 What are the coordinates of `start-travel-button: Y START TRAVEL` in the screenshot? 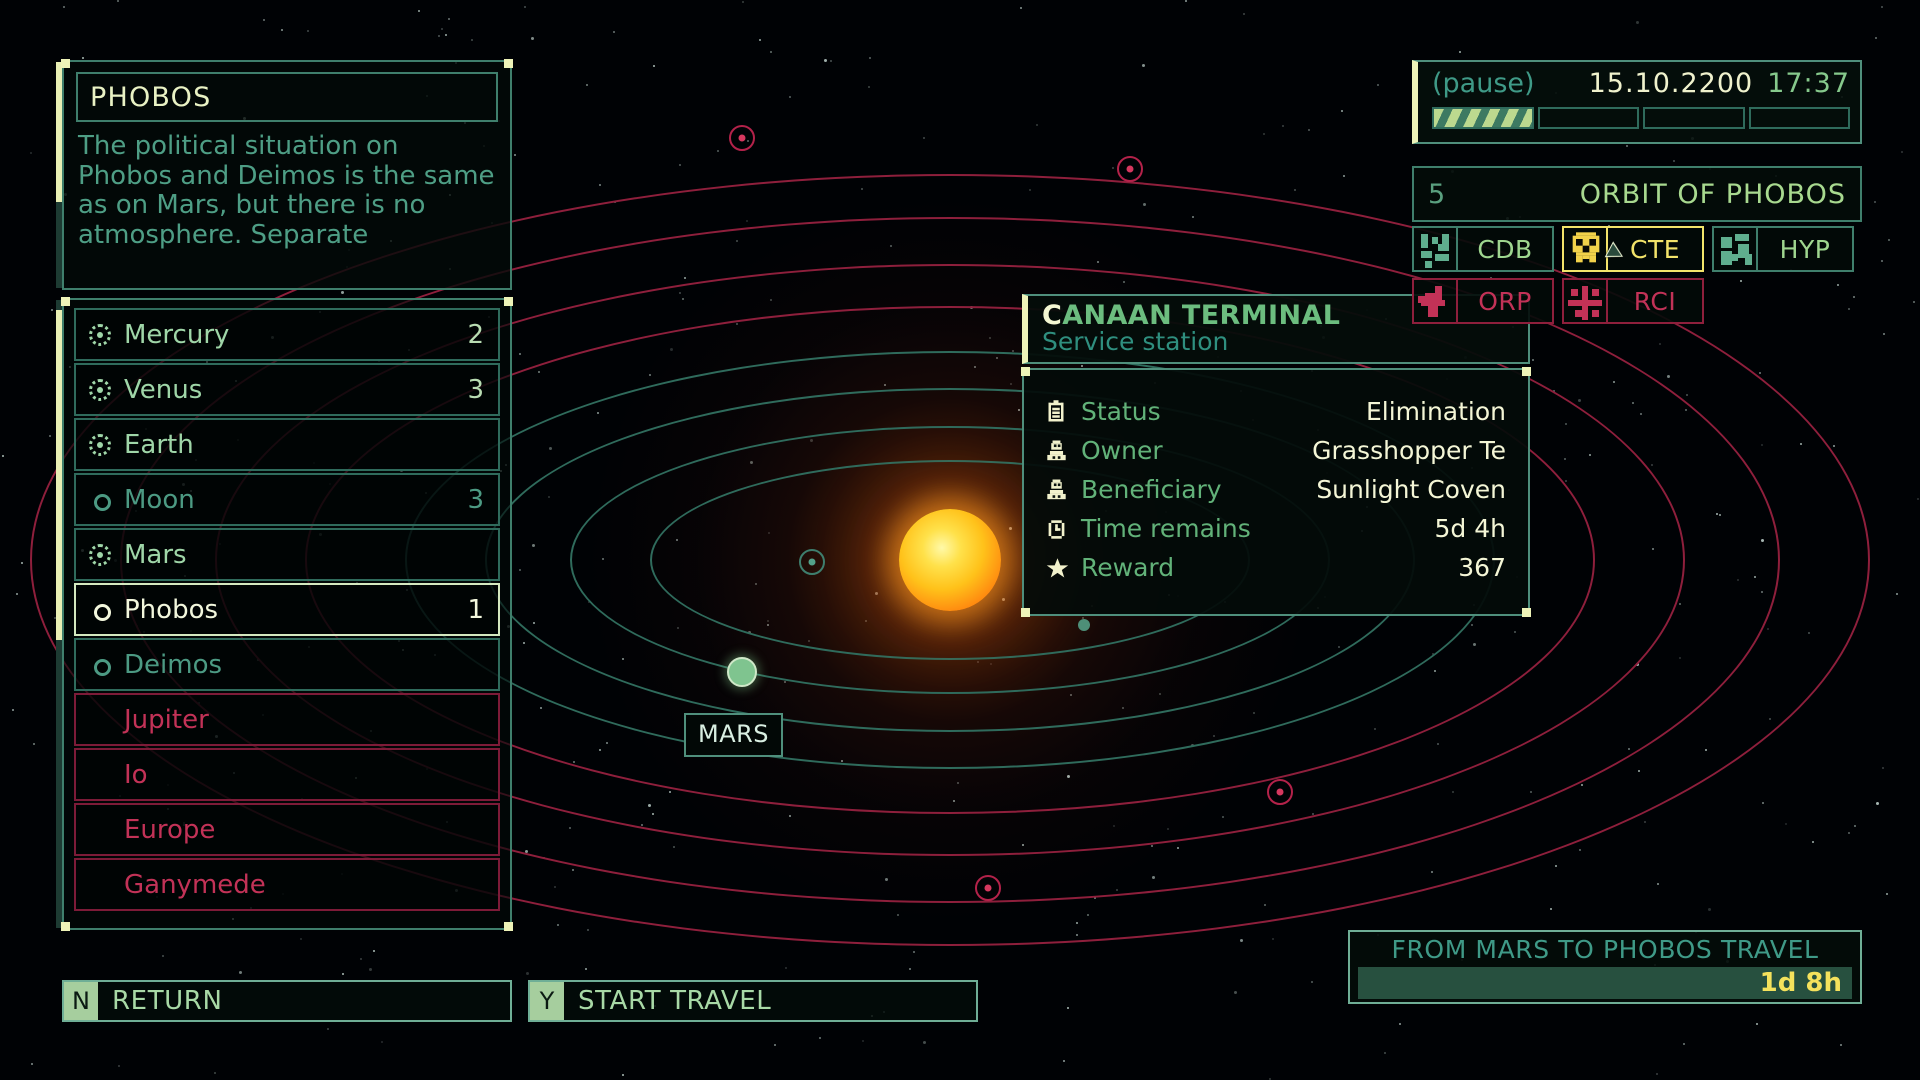 It's located at (753, 1001).